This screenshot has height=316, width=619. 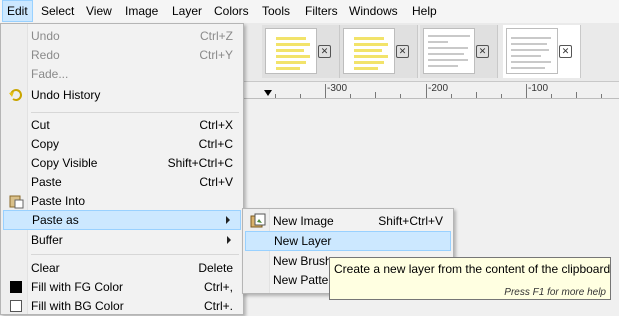 What do you see at coordinates (16, 306) in the screenshot?
I see `bg-color-swatch-icon` at bounding box center [16, 306].